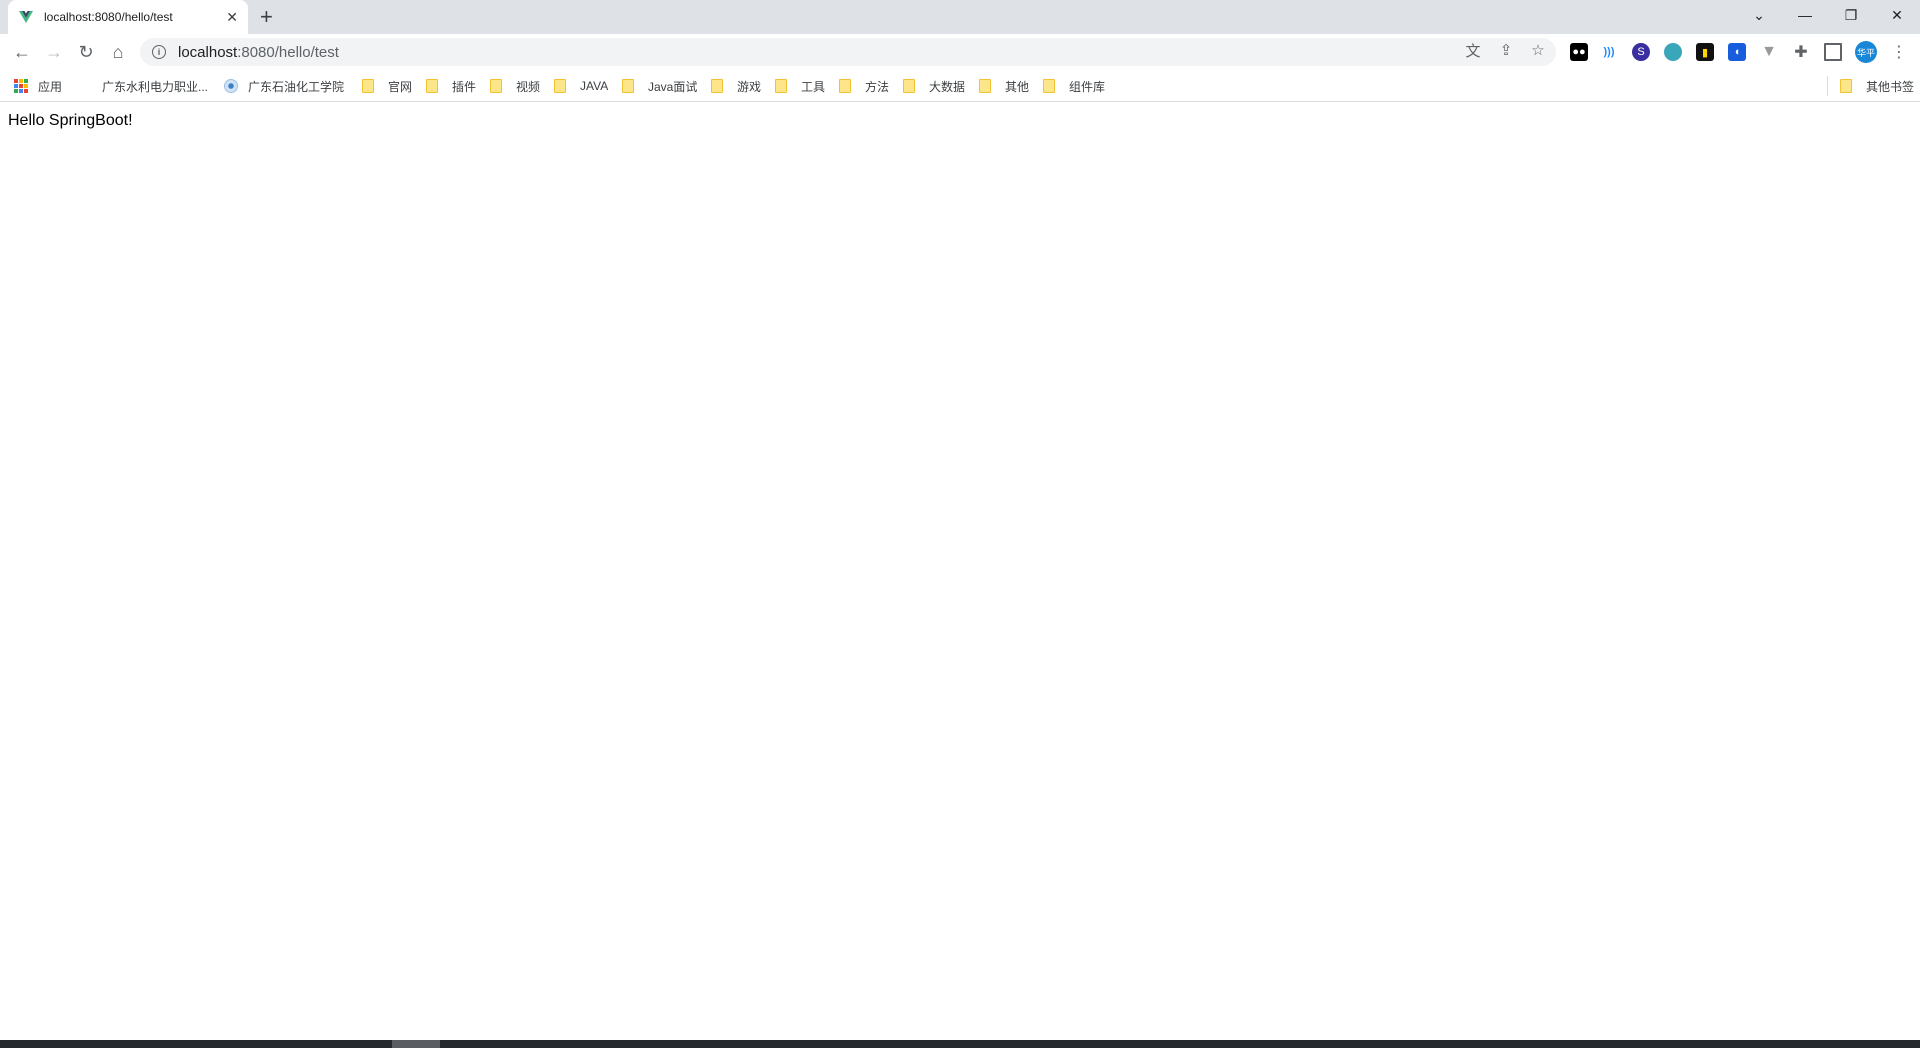  What do you see at coordinates (1890, 86) in the screenshot?
I see `bookmark-label: 其他书签` at bounding box center [1890, 86].